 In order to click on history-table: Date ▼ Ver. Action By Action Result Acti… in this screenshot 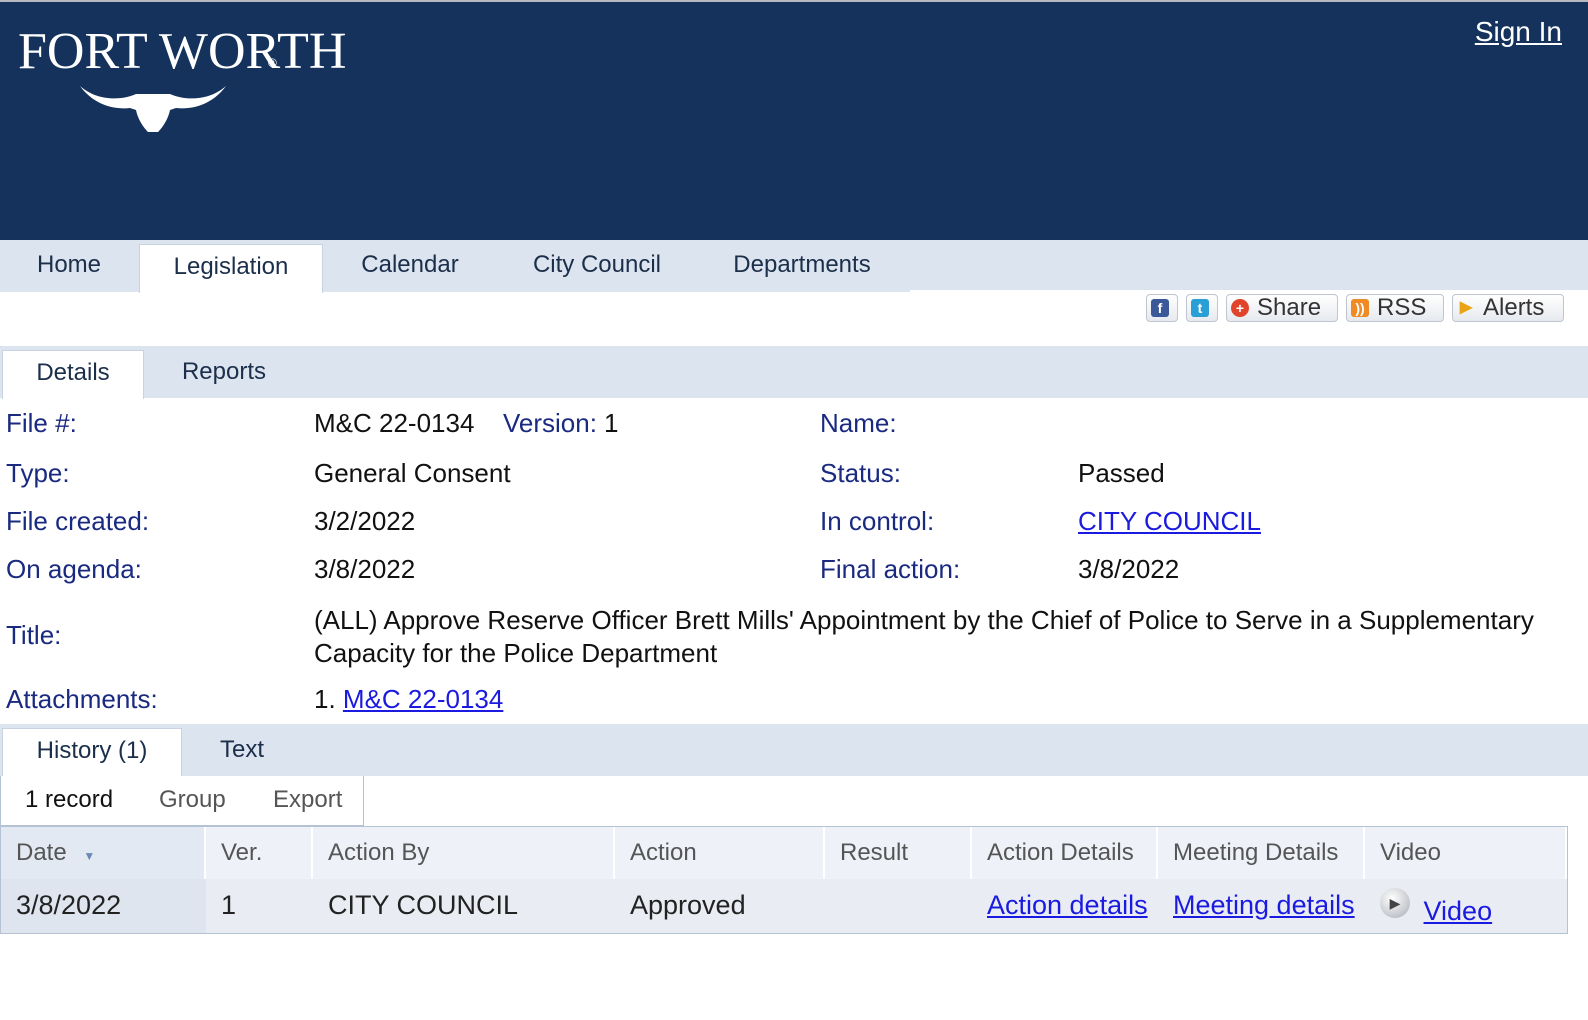, I will do `click(784, 880)`.